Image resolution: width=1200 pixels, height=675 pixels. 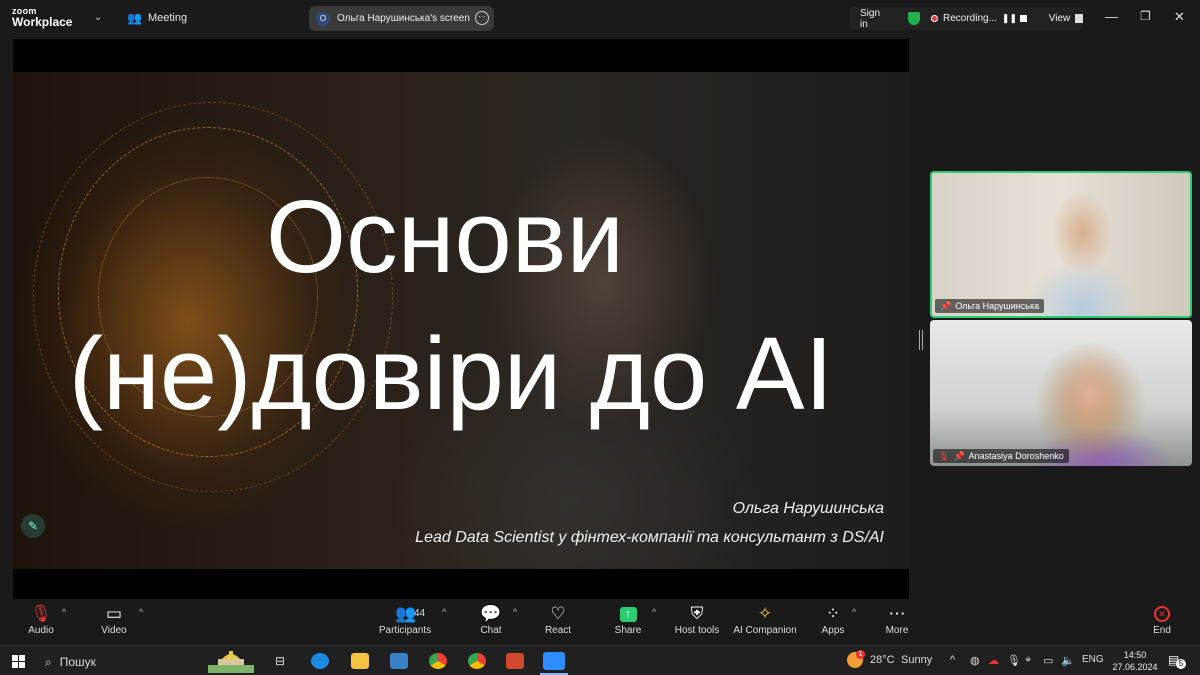 I want to click on participants-icon: 👥, so click(x=406, y=613).